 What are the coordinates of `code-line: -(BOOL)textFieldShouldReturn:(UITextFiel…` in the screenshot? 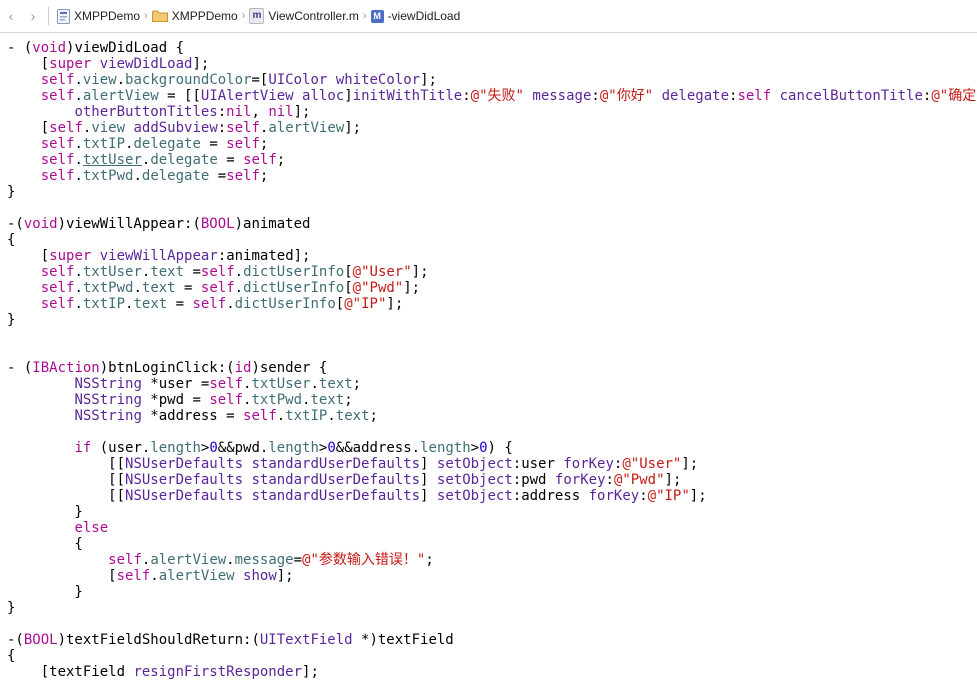 It's located at (492, 640).